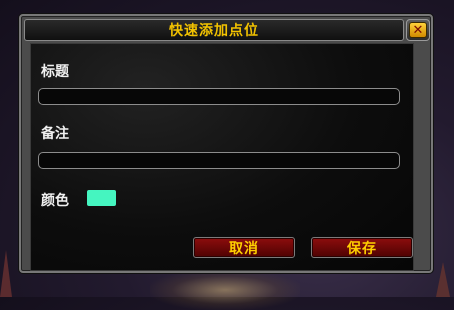 The width and height of the screenshot is (454, 310). I want to click on note-input, so click(219, 160).